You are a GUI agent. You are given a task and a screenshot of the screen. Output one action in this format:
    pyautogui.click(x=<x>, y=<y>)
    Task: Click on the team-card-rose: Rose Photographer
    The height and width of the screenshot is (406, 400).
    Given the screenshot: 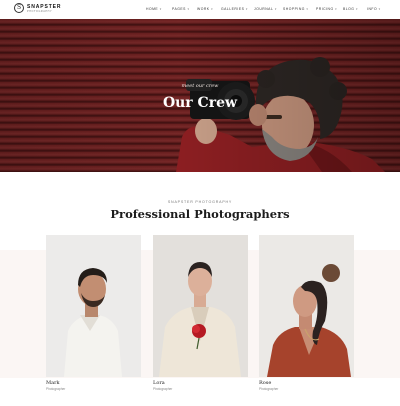 What is the action you would take?
    pyautogui.click(x=306, y=313)
    